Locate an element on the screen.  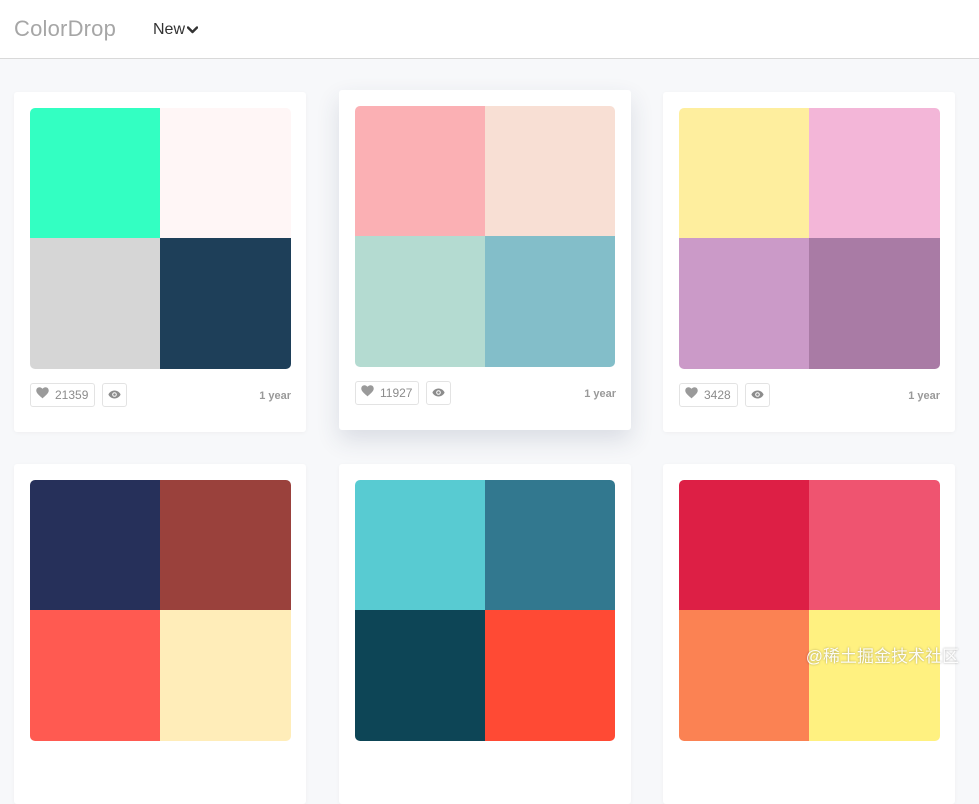
like-button: 3428 is located at coordinates (708, 395).